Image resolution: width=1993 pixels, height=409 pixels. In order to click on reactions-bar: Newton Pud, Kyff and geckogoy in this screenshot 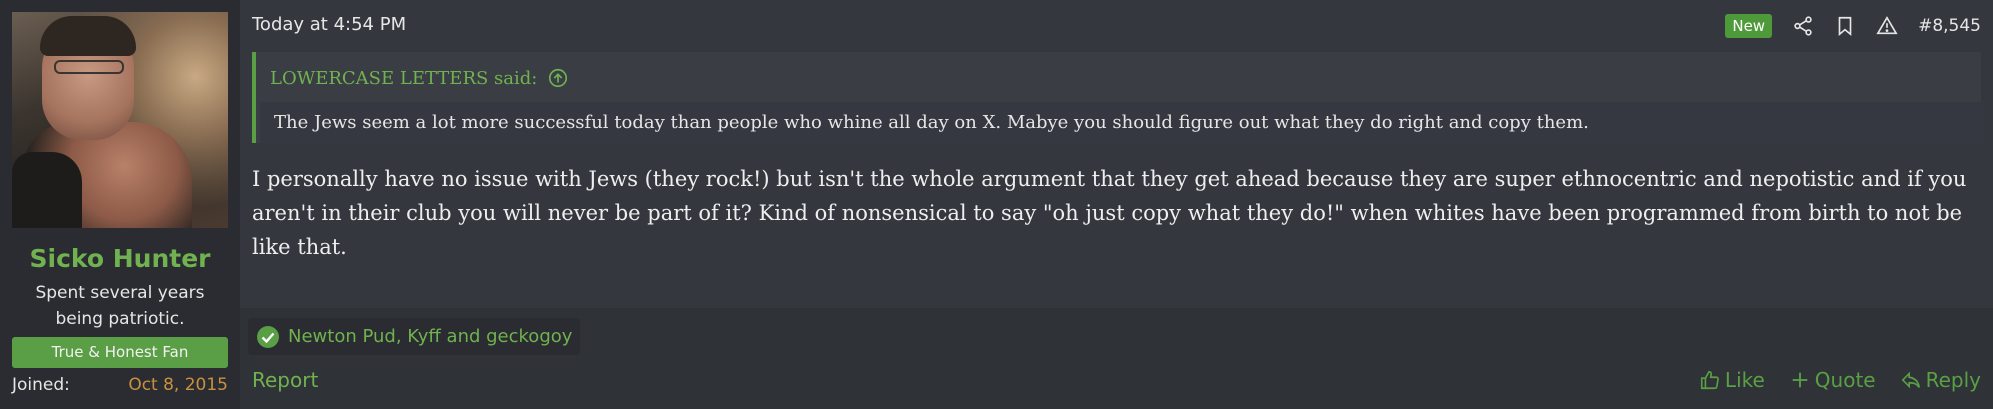, I will do `click(414, 336)`.